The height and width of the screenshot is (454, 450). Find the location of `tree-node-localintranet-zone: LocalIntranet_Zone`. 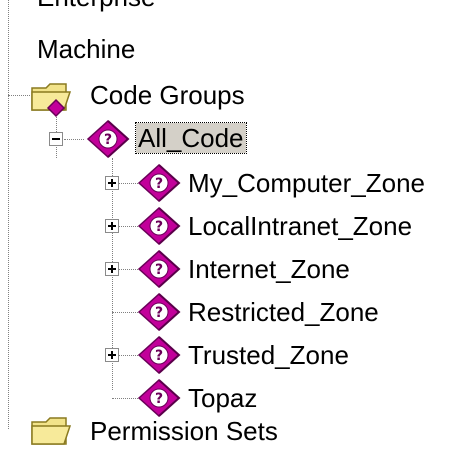

tree-node-localintranet-zone: LocalIntranet_Zone is located at coordinates (300, 226).